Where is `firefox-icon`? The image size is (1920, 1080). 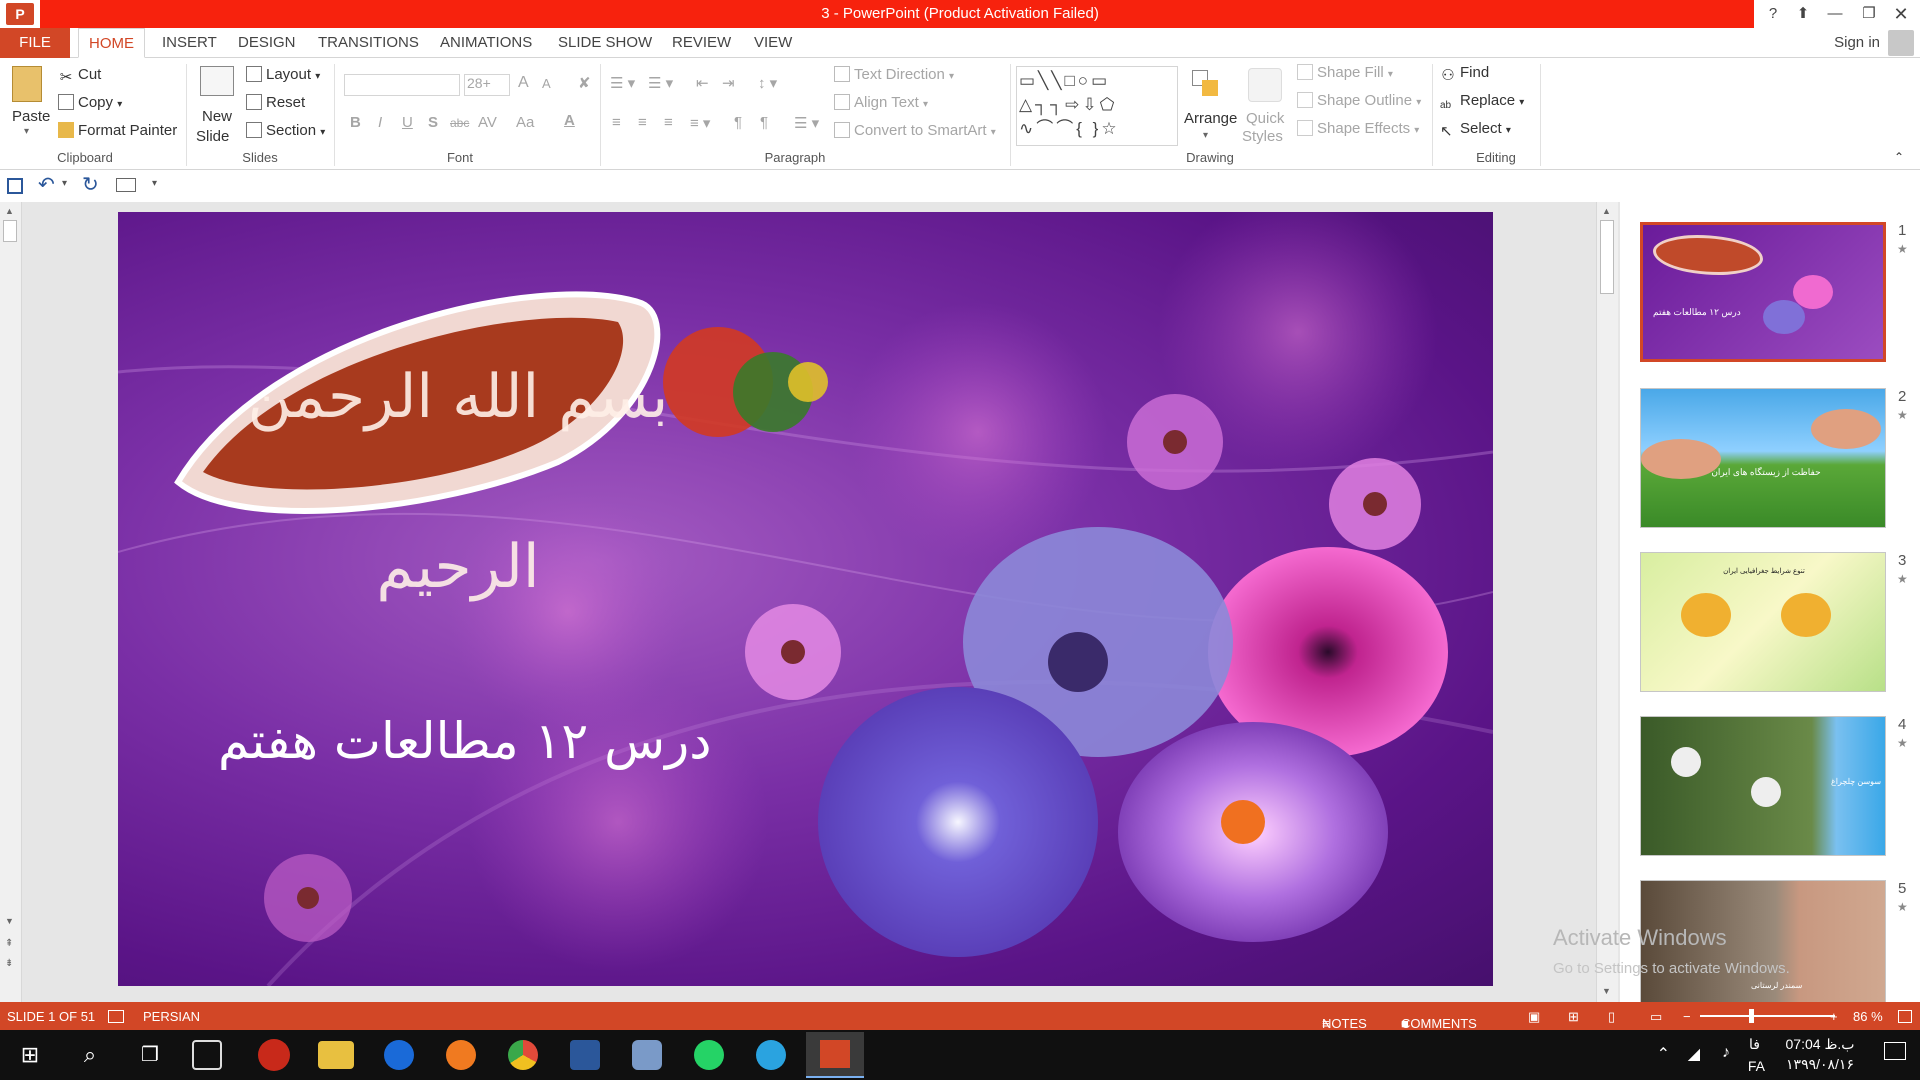 firefox-icon is located at coordinates (461, 1055).